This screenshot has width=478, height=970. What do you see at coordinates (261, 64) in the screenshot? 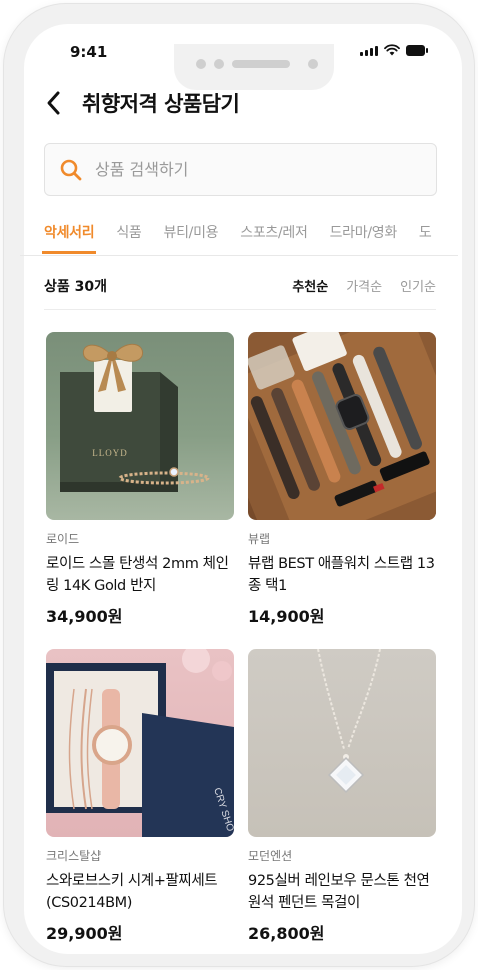
I see `notch-speaker` at bounding box center [261, 64].